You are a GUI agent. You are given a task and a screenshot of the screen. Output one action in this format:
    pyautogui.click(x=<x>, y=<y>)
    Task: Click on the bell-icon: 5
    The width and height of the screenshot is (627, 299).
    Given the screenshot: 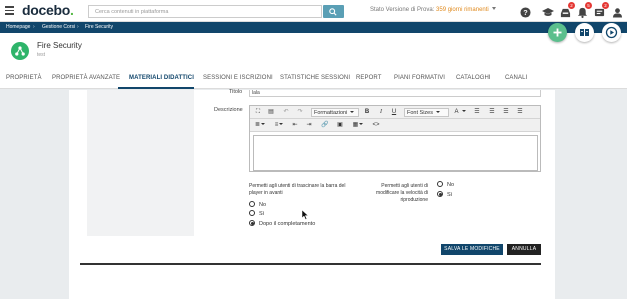 What is the action you would take?
    pyautogui.click(x=584, y=10)
    